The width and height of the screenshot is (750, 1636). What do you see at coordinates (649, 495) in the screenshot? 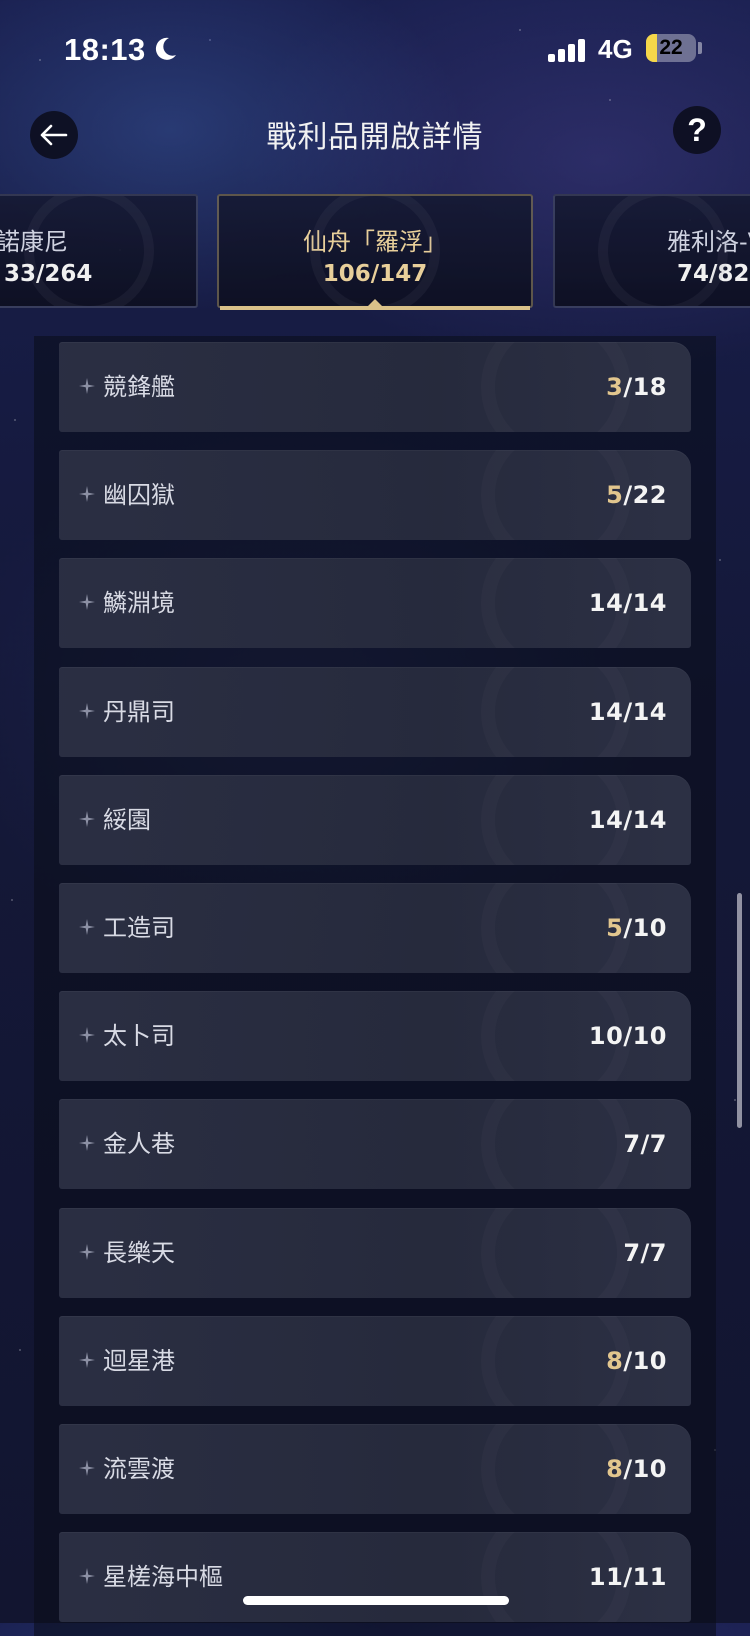
I see `total-count: 22` at bounding box center [649, 495].